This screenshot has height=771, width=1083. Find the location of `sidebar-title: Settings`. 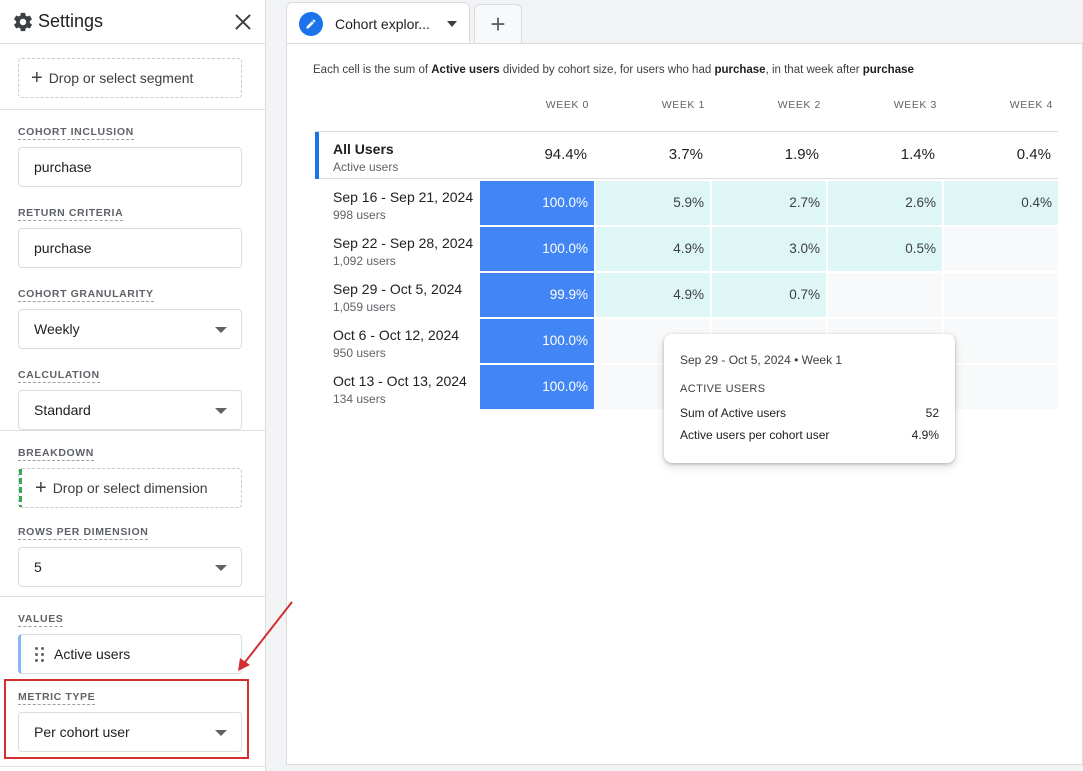

sidebar-title: Settings is located at coordinates (71, 21).